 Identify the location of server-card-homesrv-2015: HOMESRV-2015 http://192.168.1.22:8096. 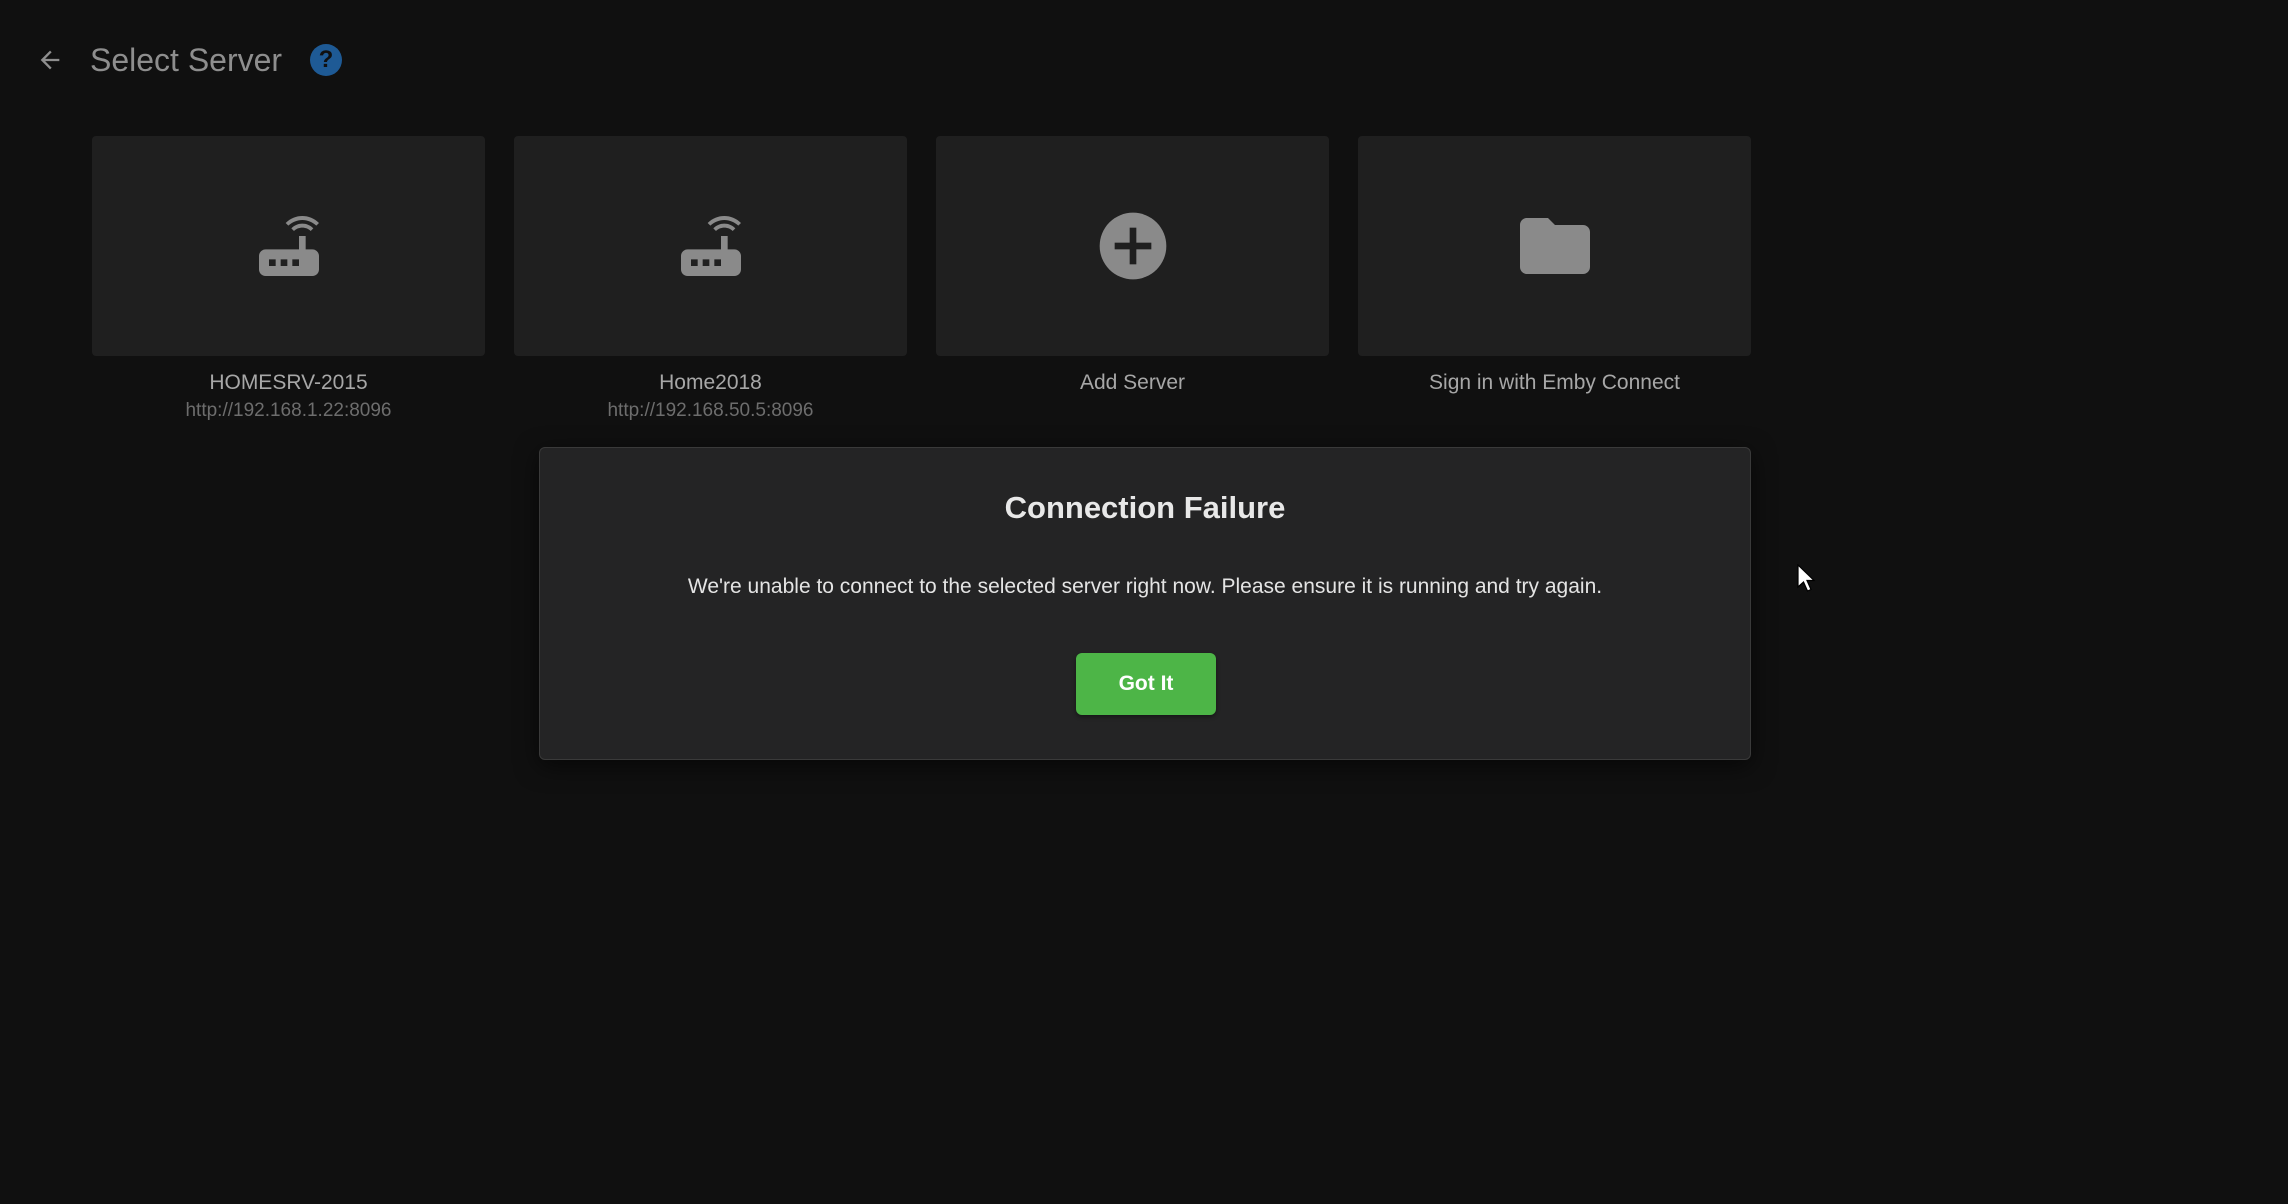
(288, 280).